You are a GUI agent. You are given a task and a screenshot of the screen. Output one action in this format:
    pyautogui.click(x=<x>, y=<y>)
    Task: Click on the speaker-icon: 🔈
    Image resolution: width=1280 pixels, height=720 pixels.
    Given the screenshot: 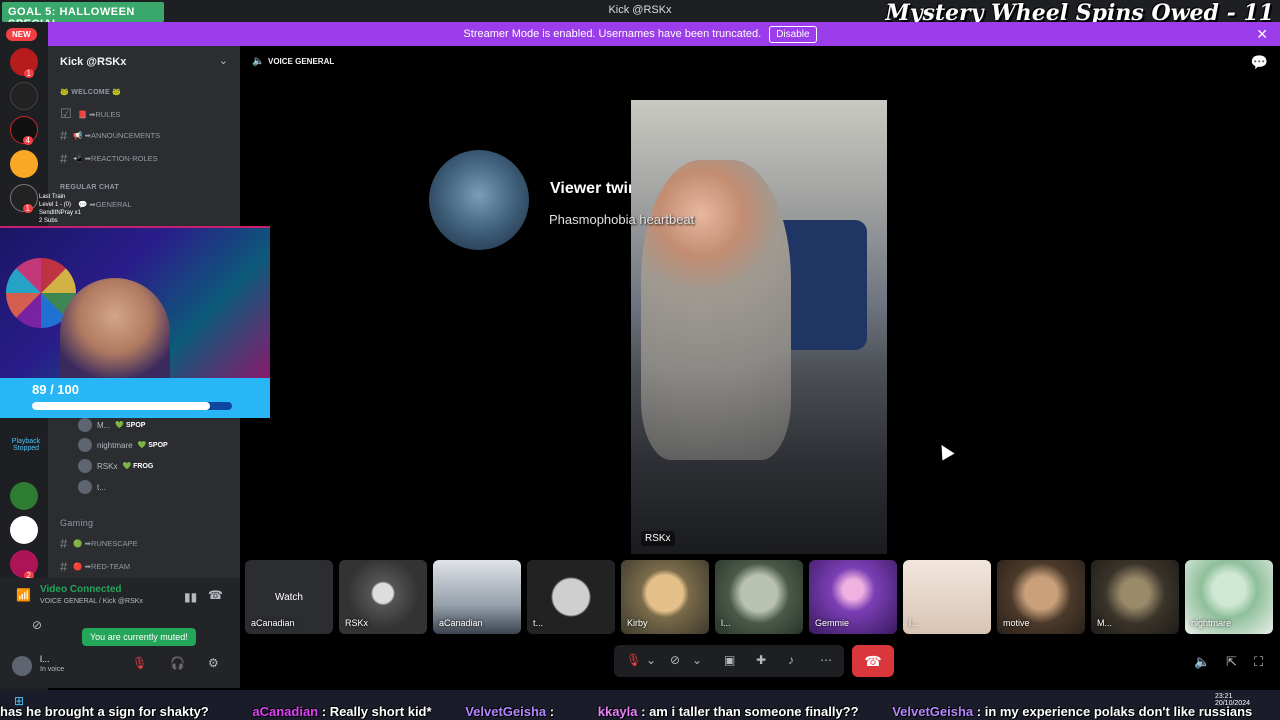 What is the action you would take?
    pyautogui.click(x=258, y=61)
    